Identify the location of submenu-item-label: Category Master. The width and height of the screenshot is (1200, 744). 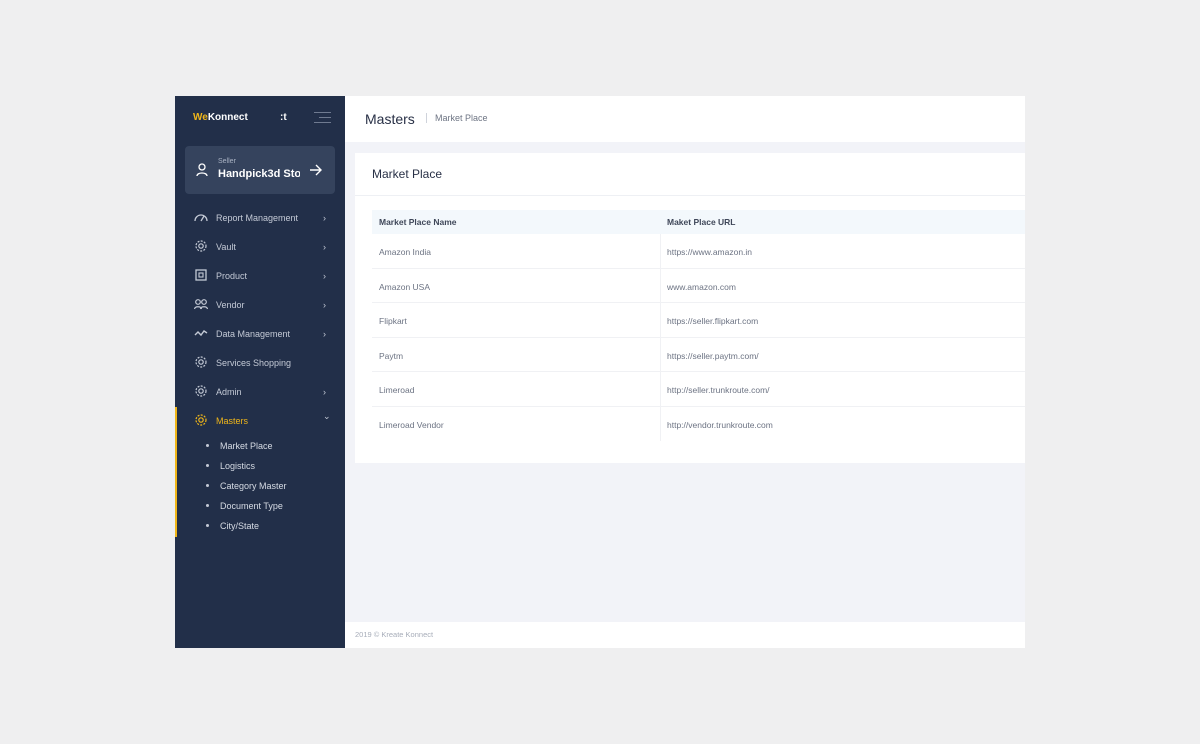
(253, 486).